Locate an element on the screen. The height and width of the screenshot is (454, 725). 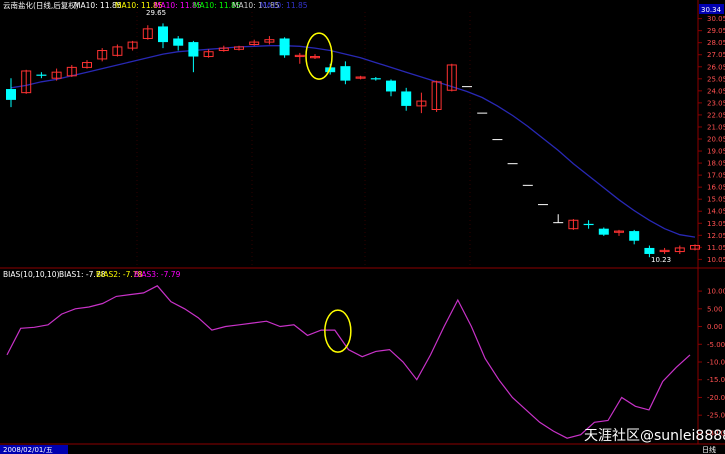
bias-tick-label: -15.00 is located at coordinates (716, 380).